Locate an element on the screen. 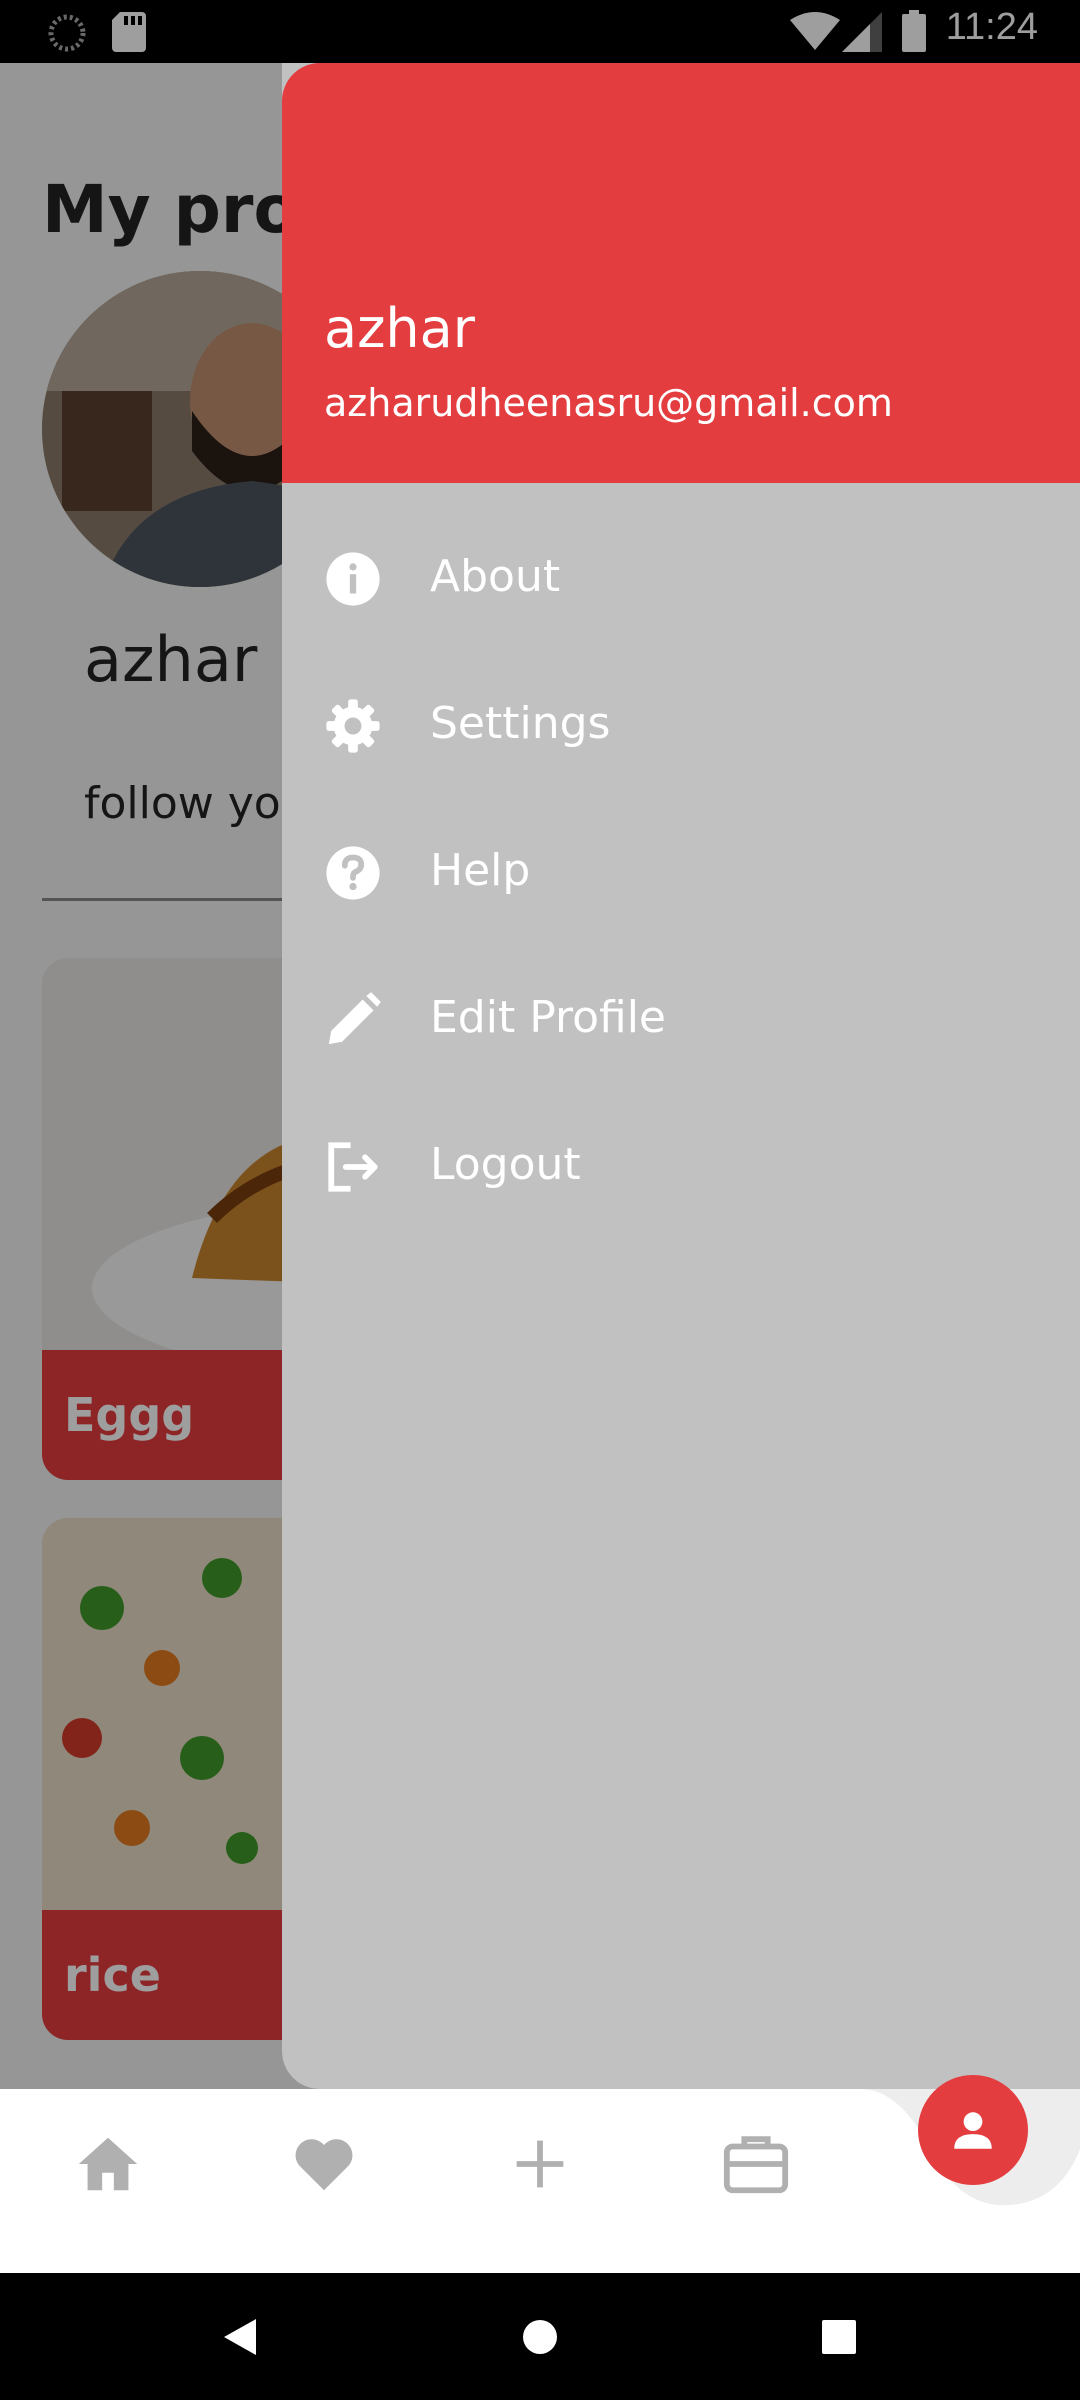 This screenshot has width=1080, height=2400. home-circle-icon is located at coordinates (540, 2337).